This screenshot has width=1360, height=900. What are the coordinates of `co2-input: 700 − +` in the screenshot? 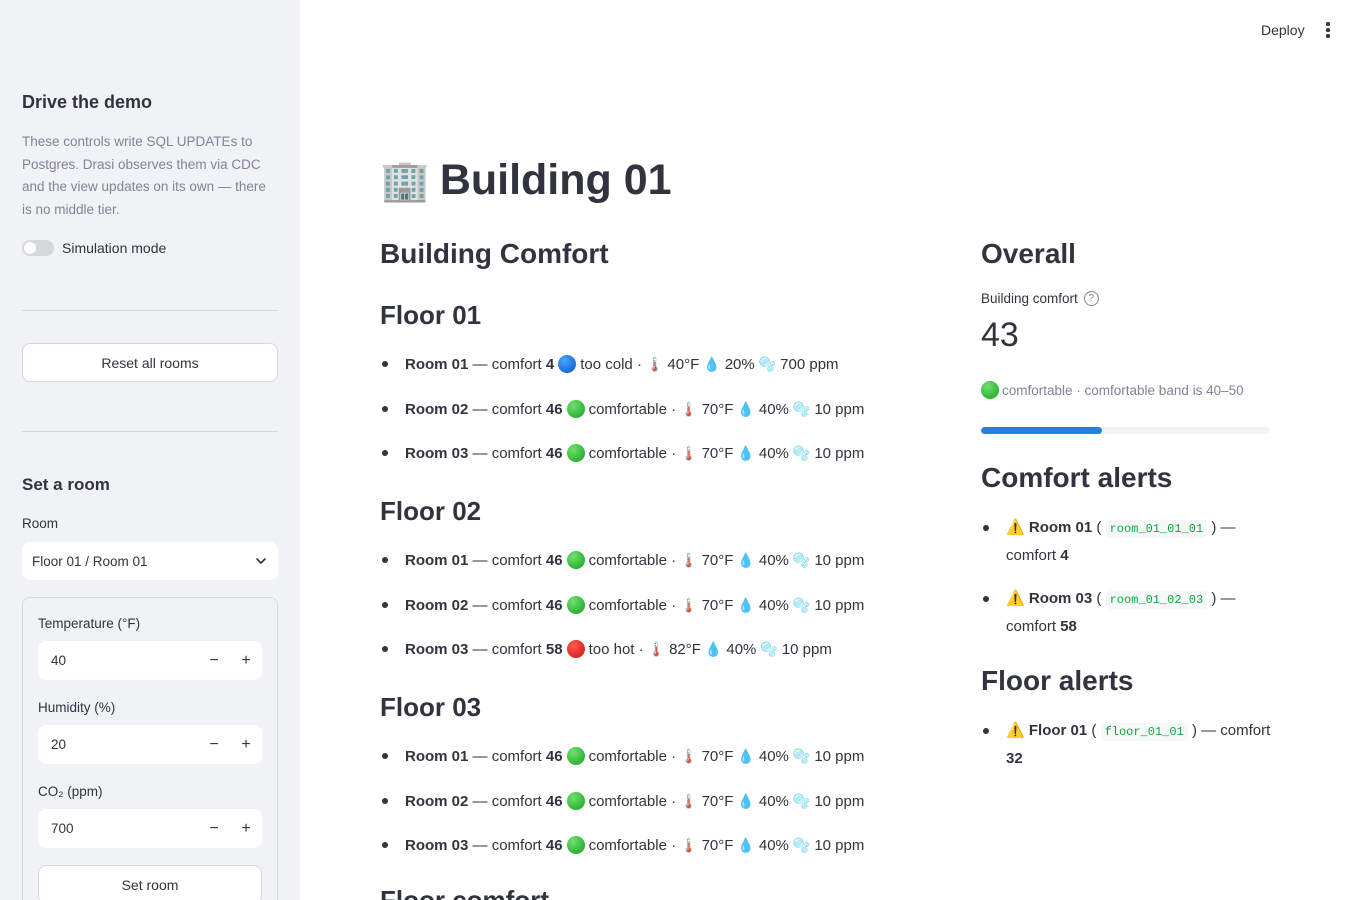 It's located at (150, 828).